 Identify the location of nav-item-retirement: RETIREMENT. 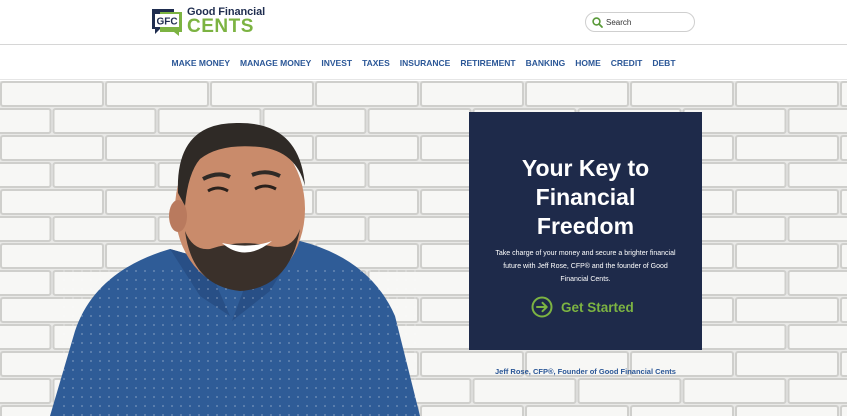
(487, 63).